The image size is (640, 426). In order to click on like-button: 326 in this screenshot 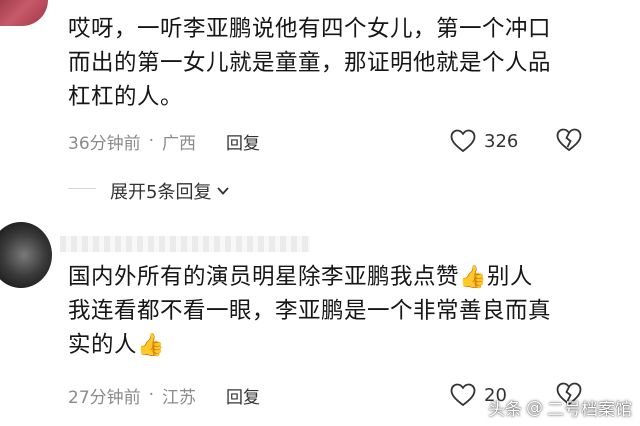, I will do `click(484, 141)`.